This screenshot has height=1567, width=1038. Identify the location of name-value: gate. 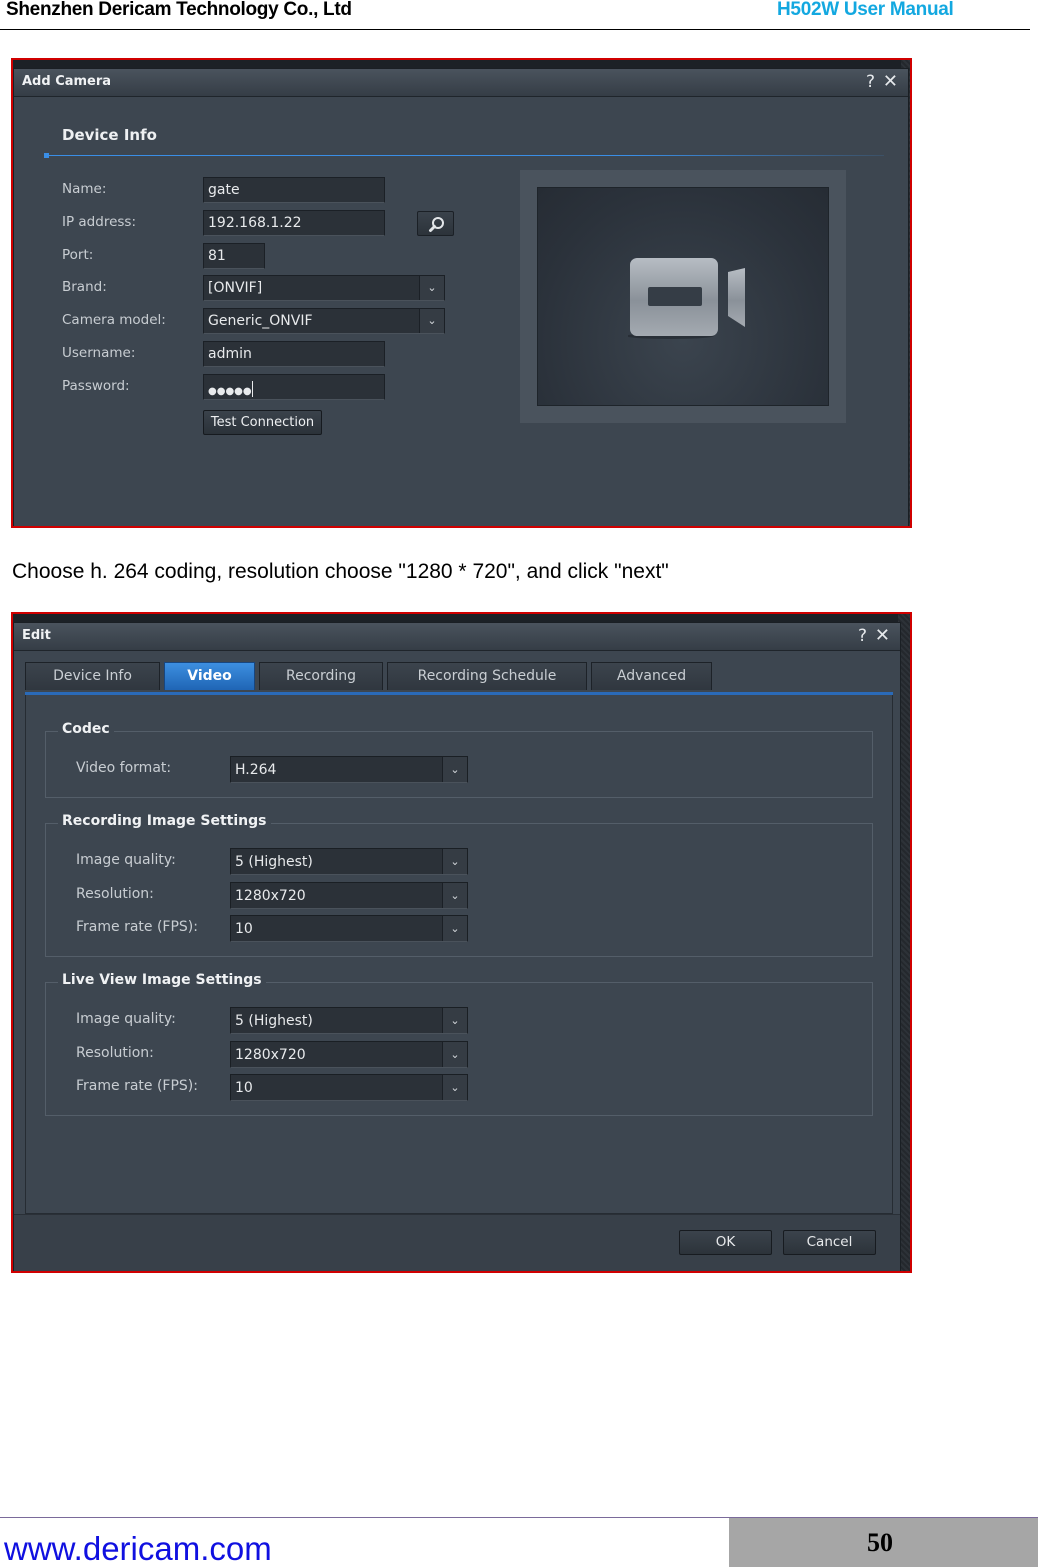
(224, 190).